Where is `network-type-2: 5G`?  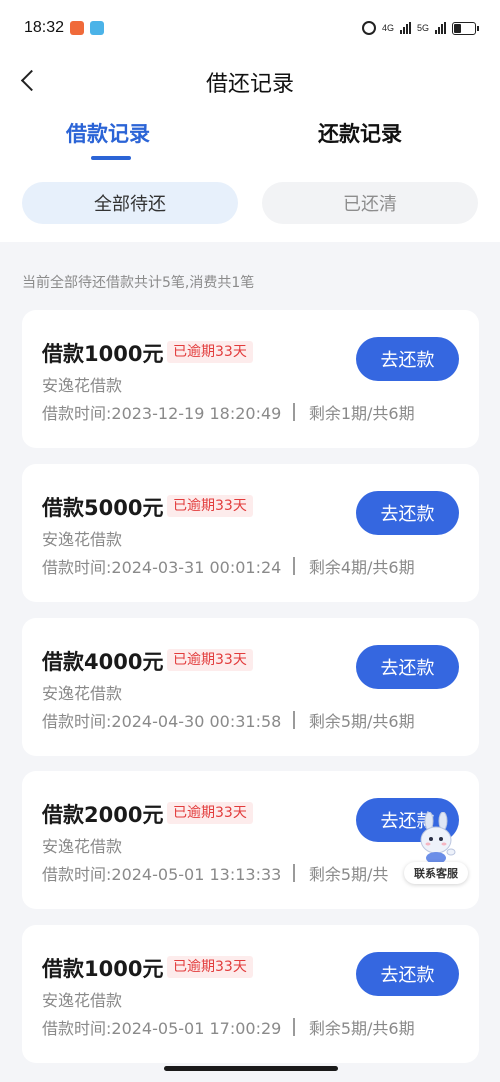 network-type-2: 5G is located at coordinates (422, 28).